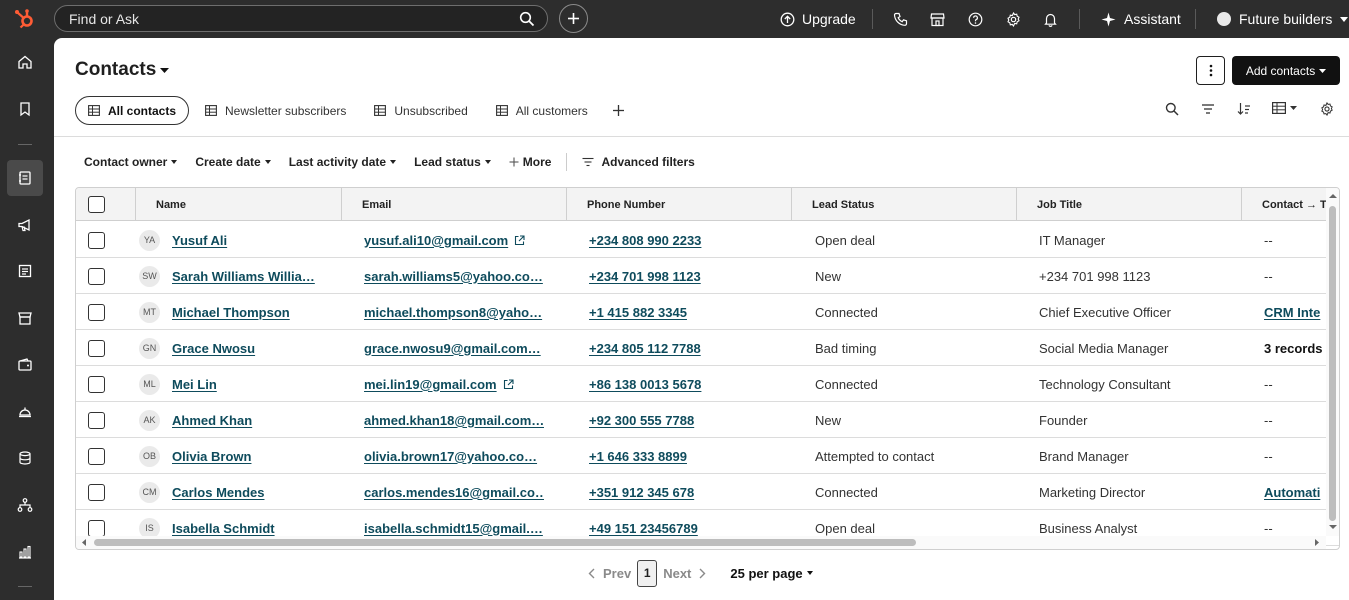 Image resolution: width=1349 pixels, height=600 pixels. Describe the element at coordinates (25, 365) in the screenshot. I see `rail-wallet-icon` at that location.